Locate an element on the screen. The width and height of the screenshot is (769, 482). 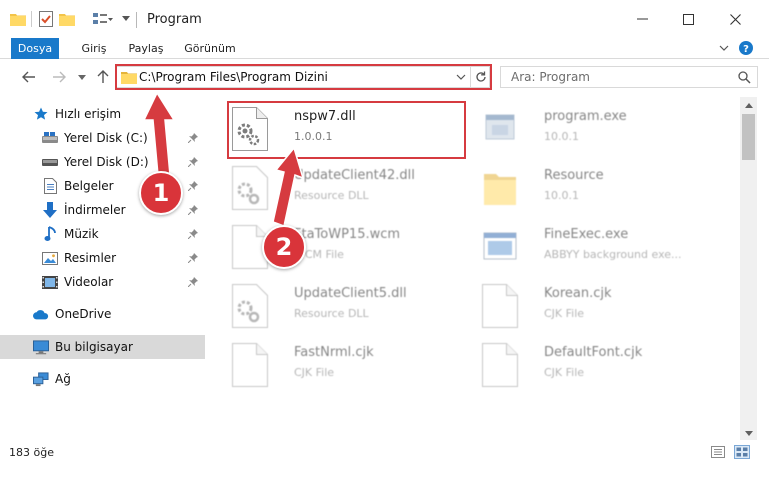
sidebar-item-this-pc: Bu bilgisayar is located at coordinates (102, 347).